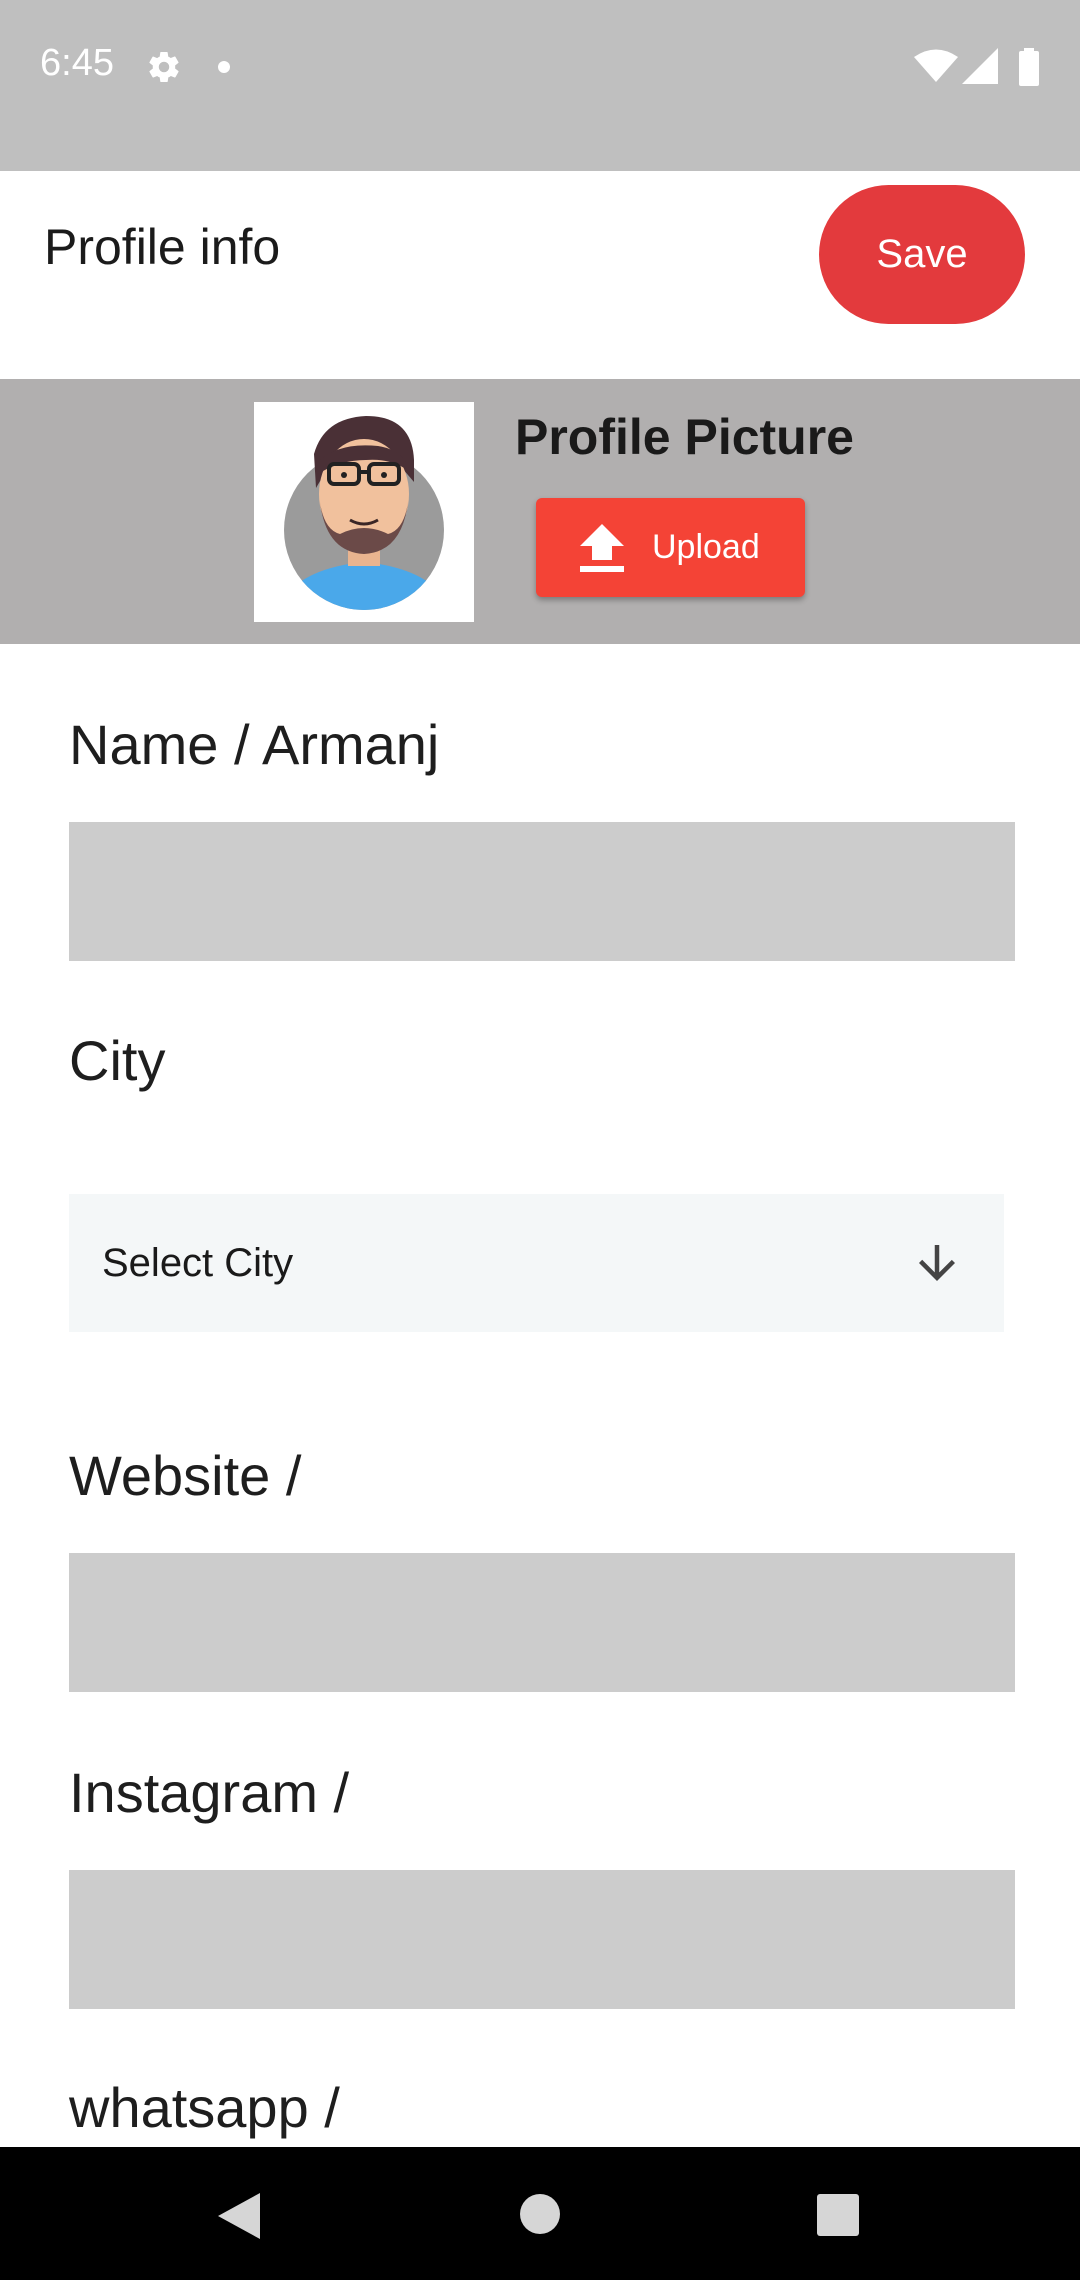 Image resolution: width=1080 pixels, height=2280 pixels. What do you see at coordinates (936, 65) in the screenshot?
I see `wifi-icon` at bounding box center [936, 65].